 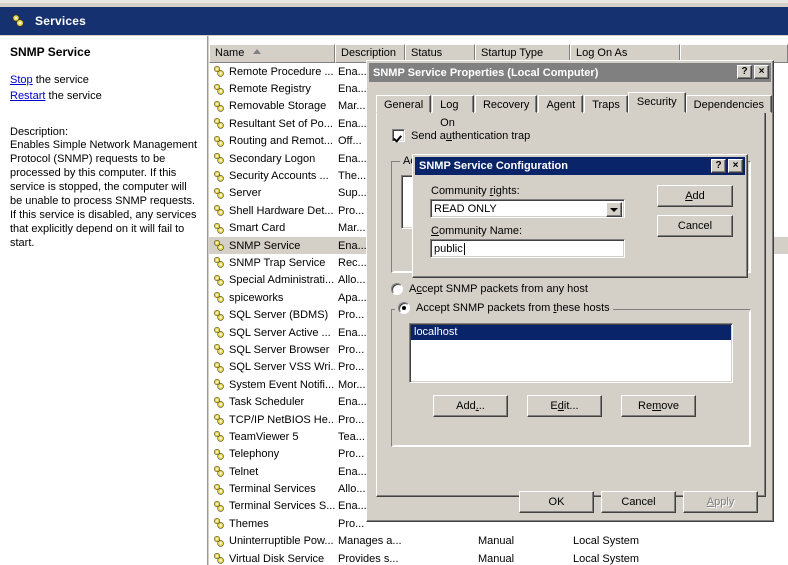 I want to click on cell-name: Terminal Services, so click(x=272, y=489).